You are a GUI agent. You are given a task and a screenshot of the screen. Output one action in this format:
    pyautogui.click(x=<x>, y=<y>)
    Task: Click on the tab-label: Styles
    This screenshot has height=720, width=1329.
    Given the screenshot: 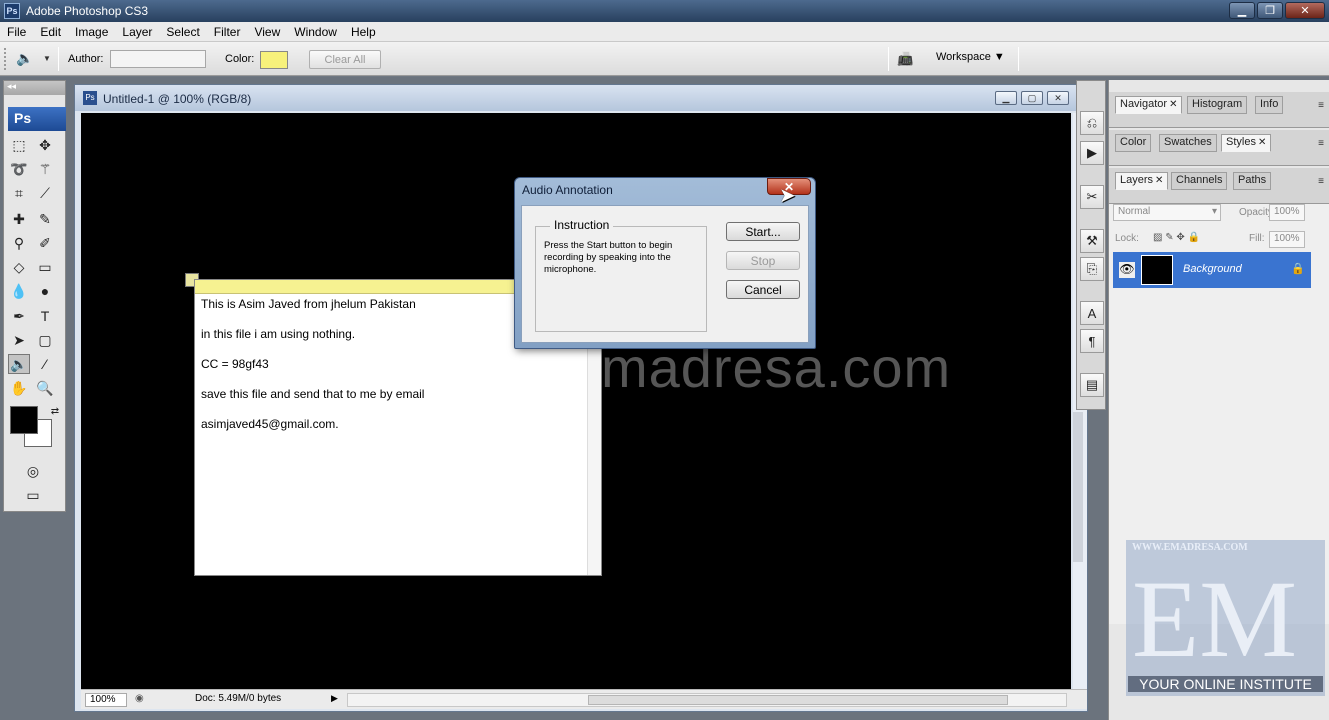 What is the action you would take?
    pyautogui.click(x=1241, y=142)
    